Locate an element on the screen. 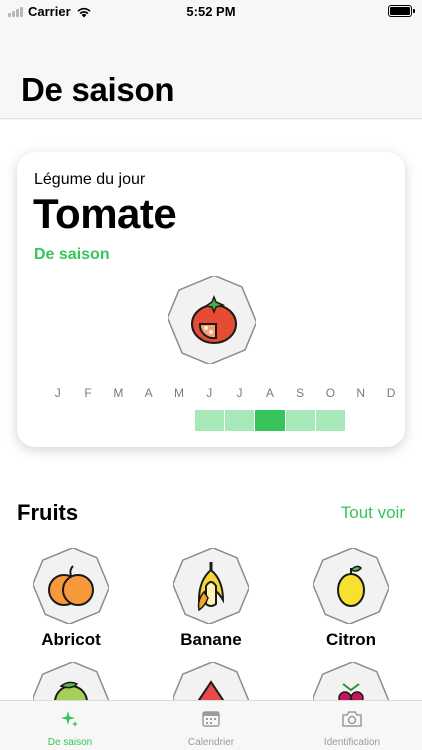  month-labels: JFMAMJJASOND is located at coordinates (213, 394).